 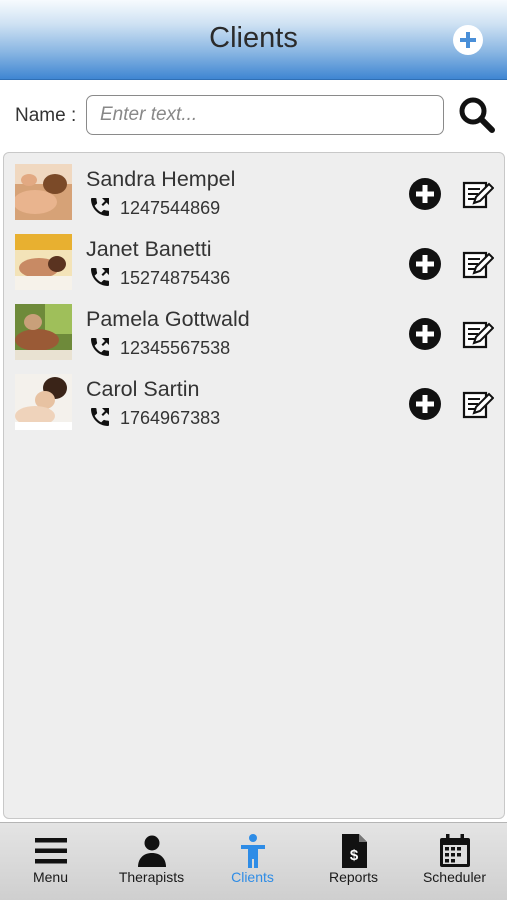 I want to click on person-icon, so click(x=151, y=851).